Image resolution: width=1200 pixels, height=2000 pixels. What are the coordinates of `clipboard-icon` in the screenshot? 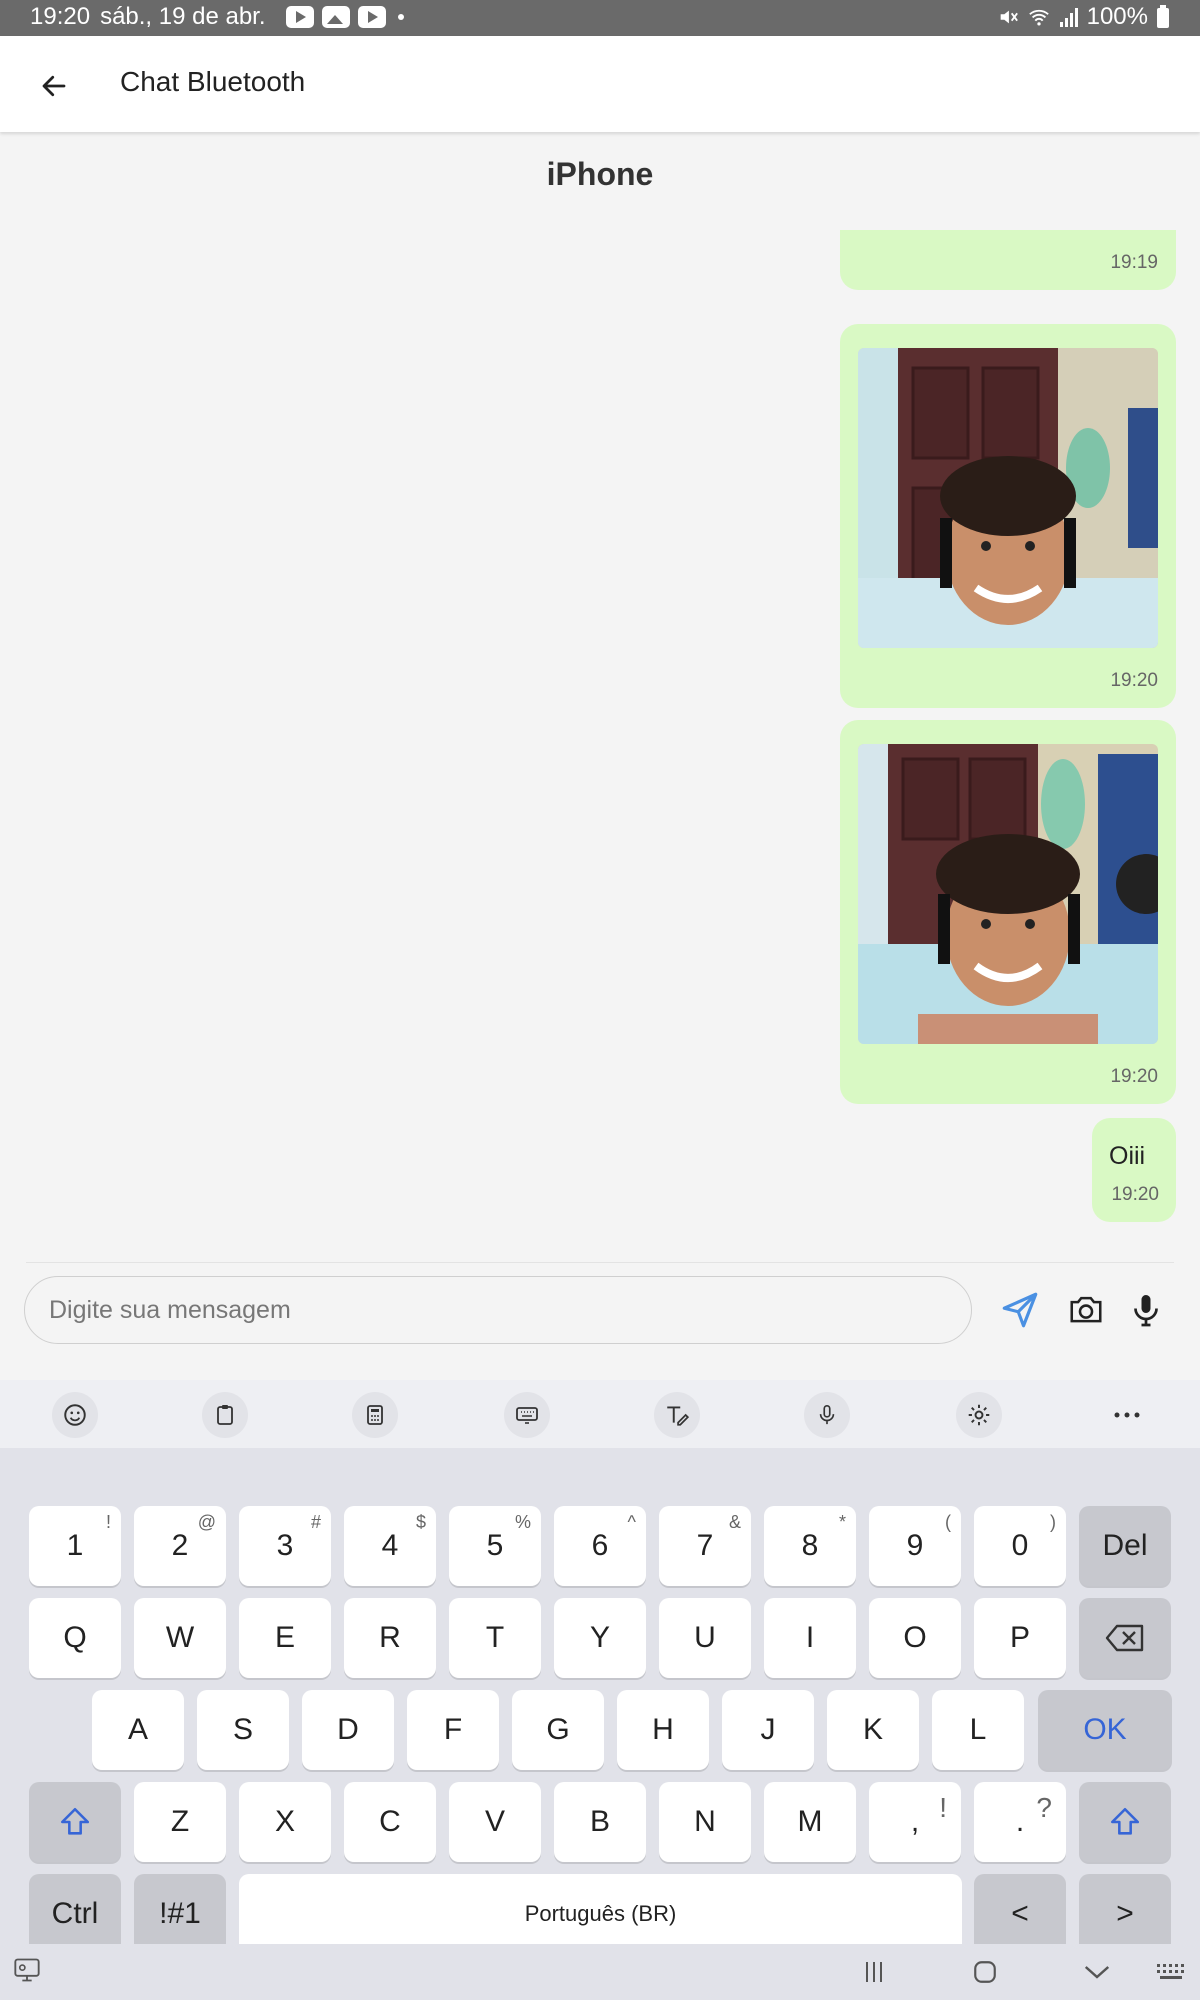 It's located at (225, 1415).